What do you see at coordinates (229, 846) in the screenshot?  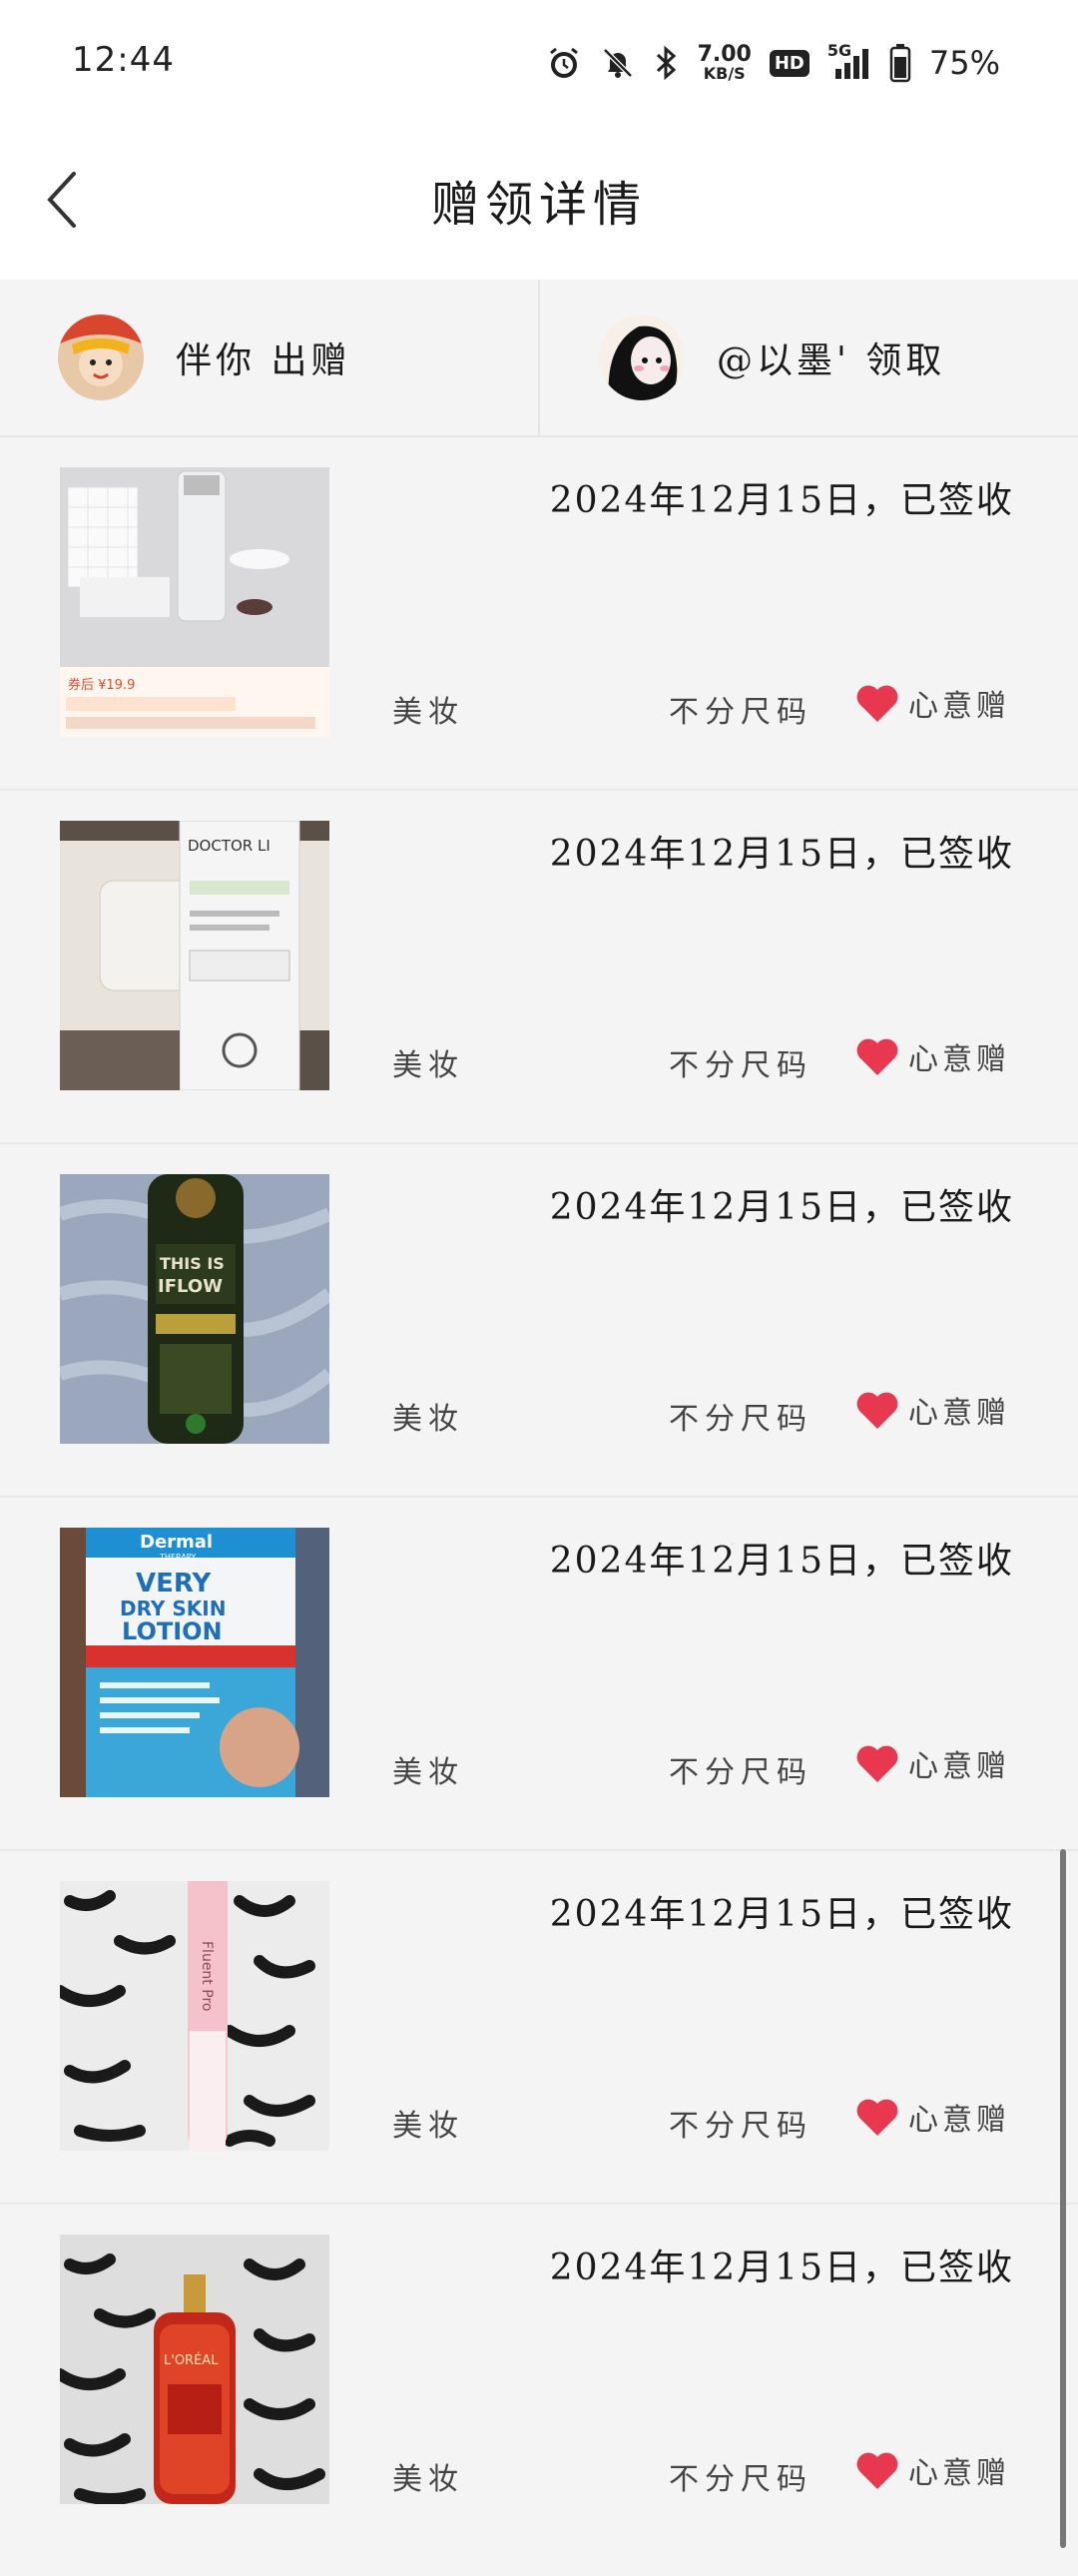 I see `brand-text: DOCTOR LI` at bounding box center [229, 846].